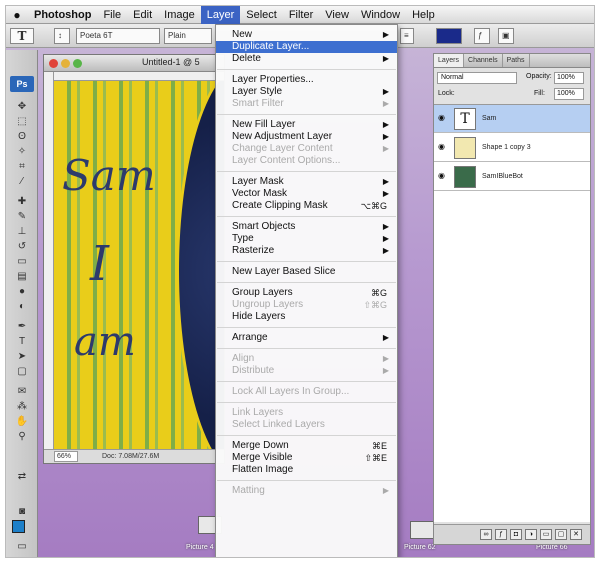  I want to click on menu-item-layer-mask: Layer Mask ▶, so click(306, 182).